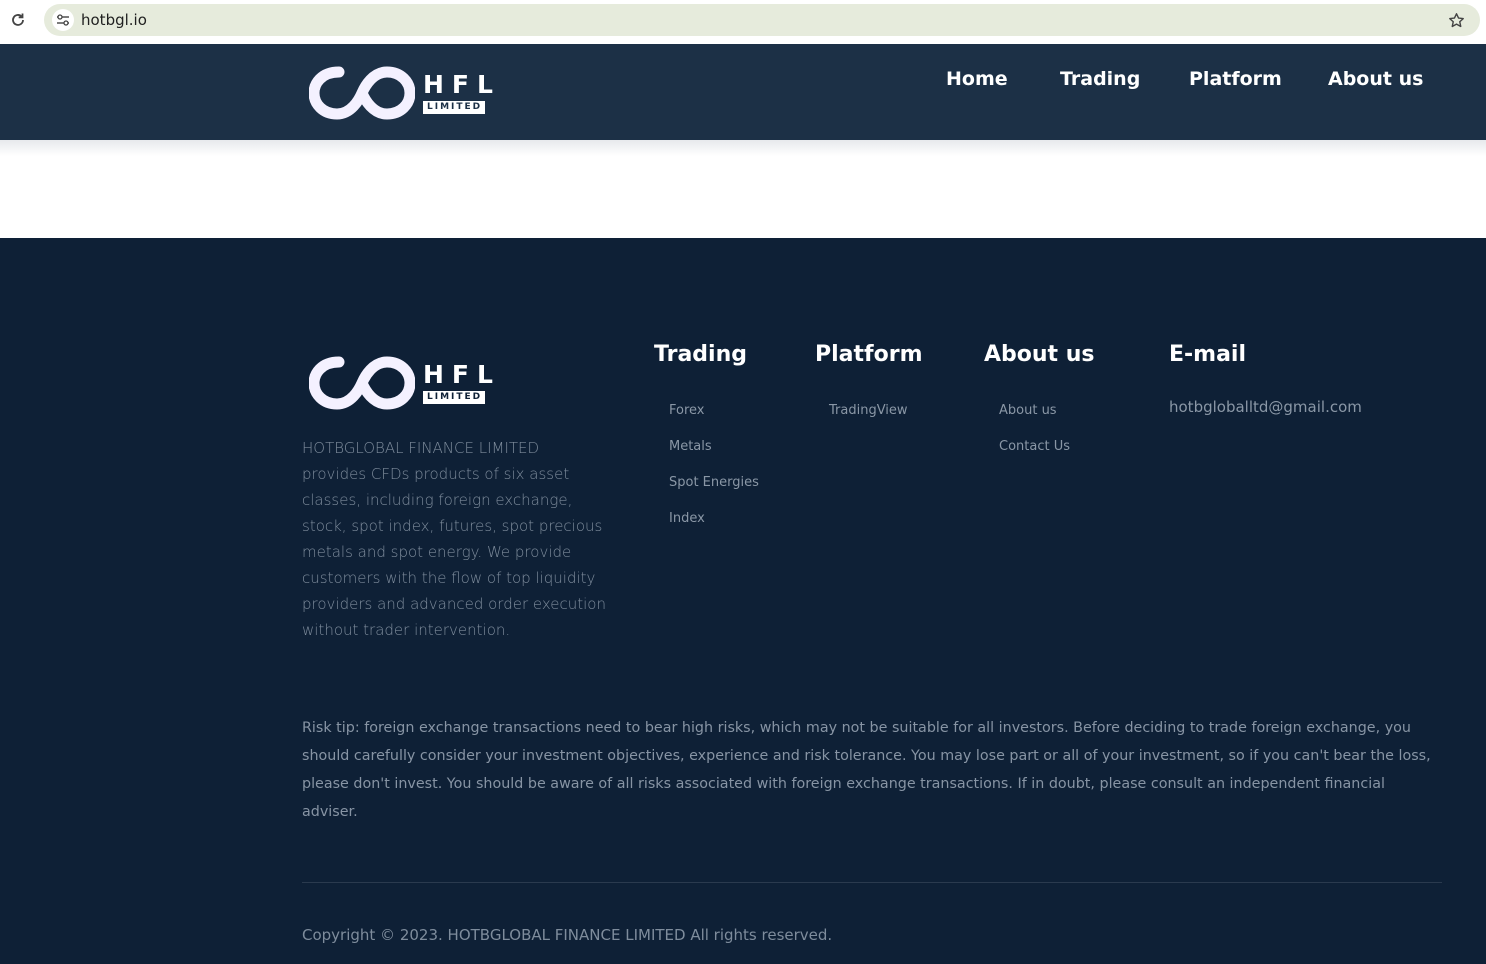 This screenshot has width=1486, height=964. I want to click on browser-toolbar: hotbgl.io, so click(743, 22).